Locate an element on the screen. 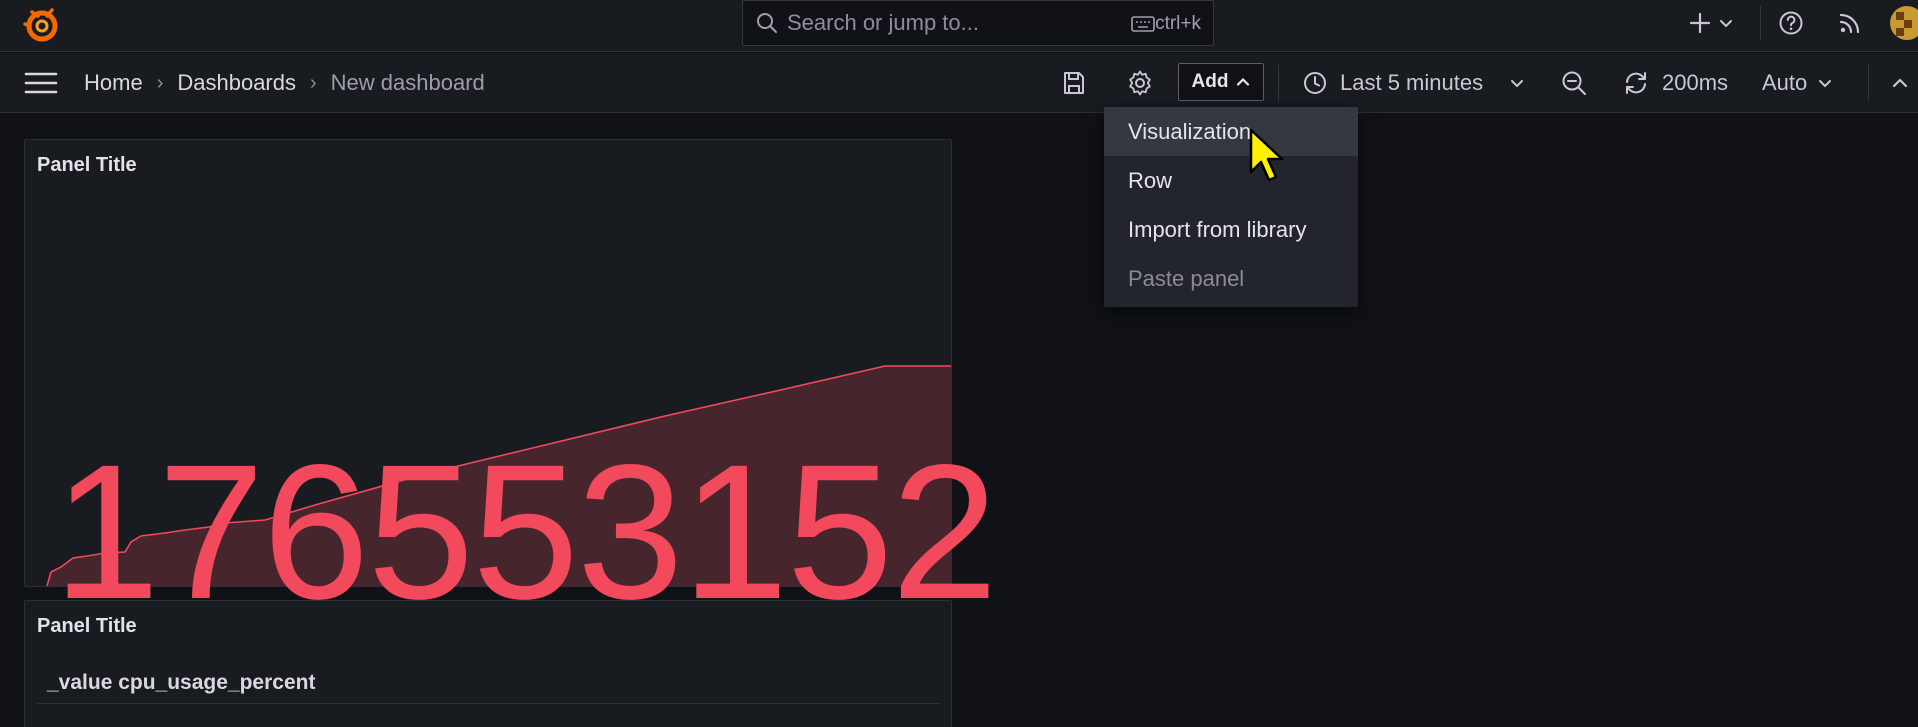  plus-icon is located at coordinates (1700, 23).